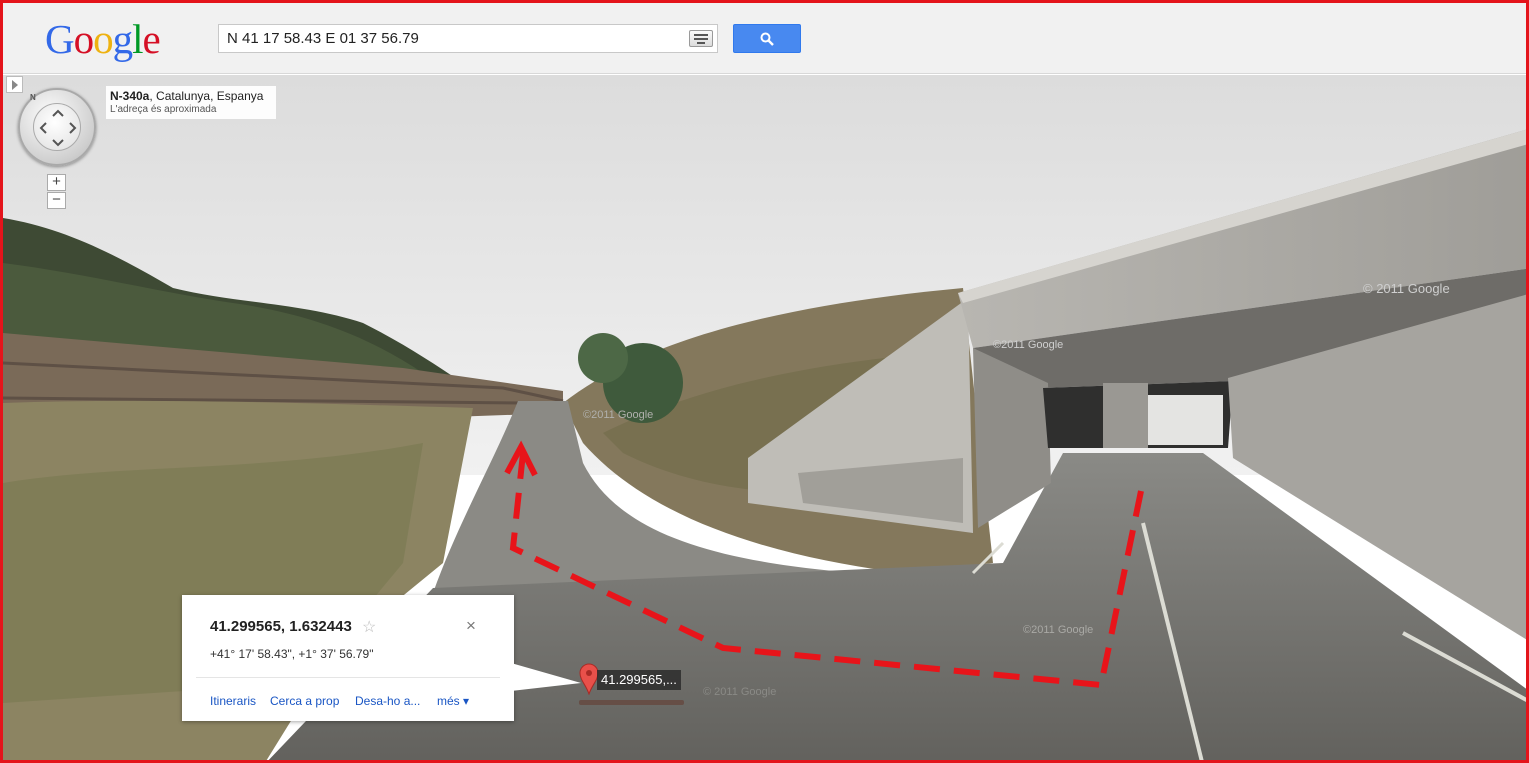  Describe the element at coordinates (304, 701) in the screenshot. I see `search-nearby-link: Cerca a prop` at that location.